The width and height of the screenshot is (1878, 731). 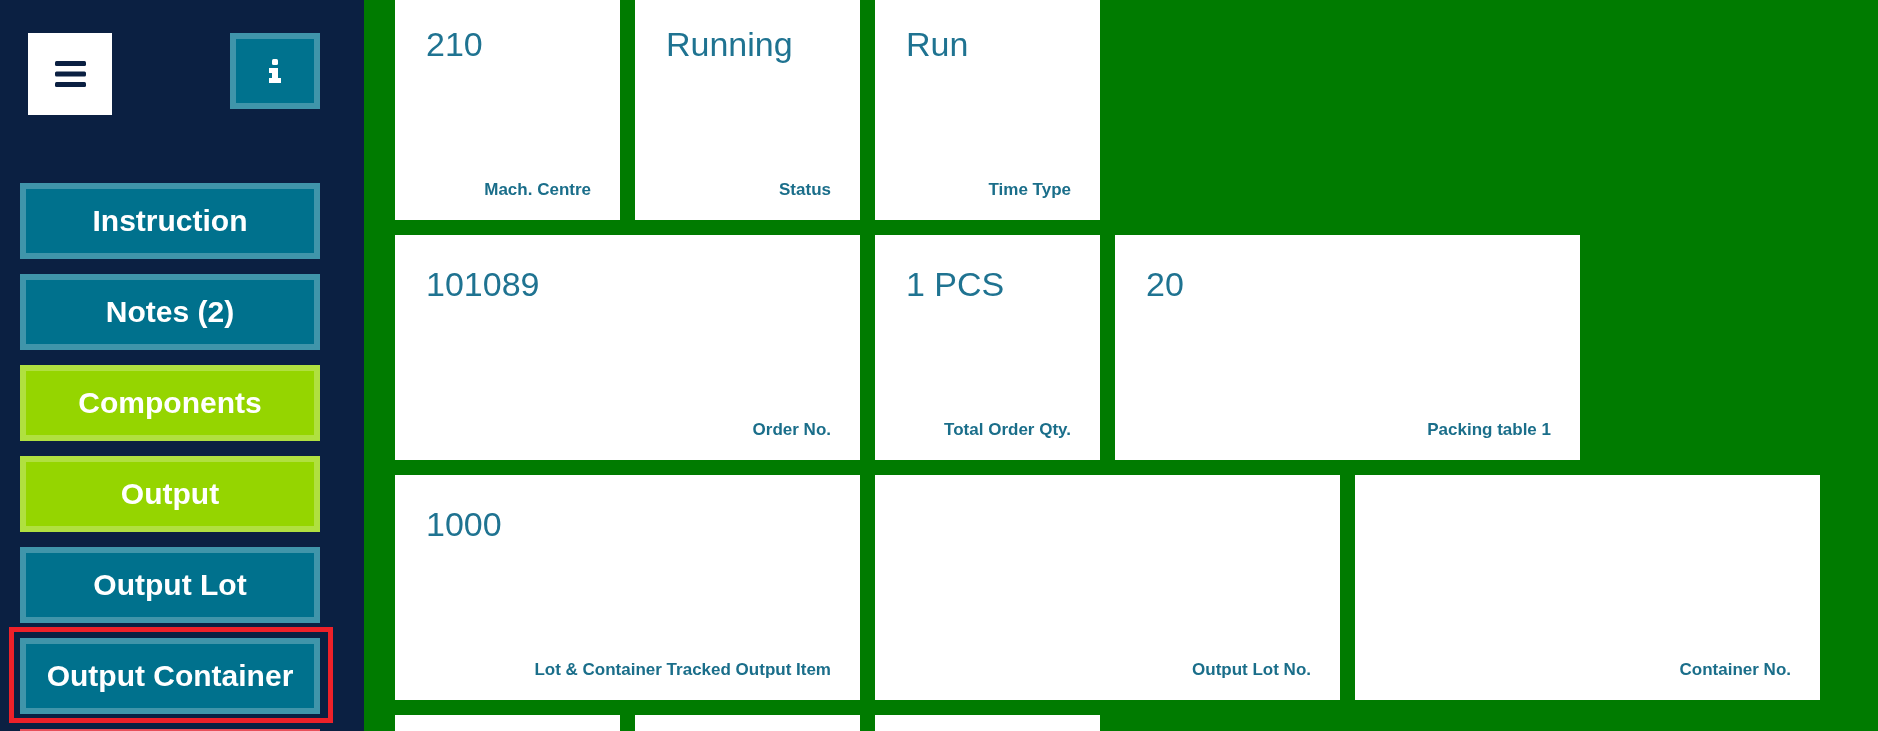 I want to click on sidebar-button: Output Container, so click(x=171, y=675).